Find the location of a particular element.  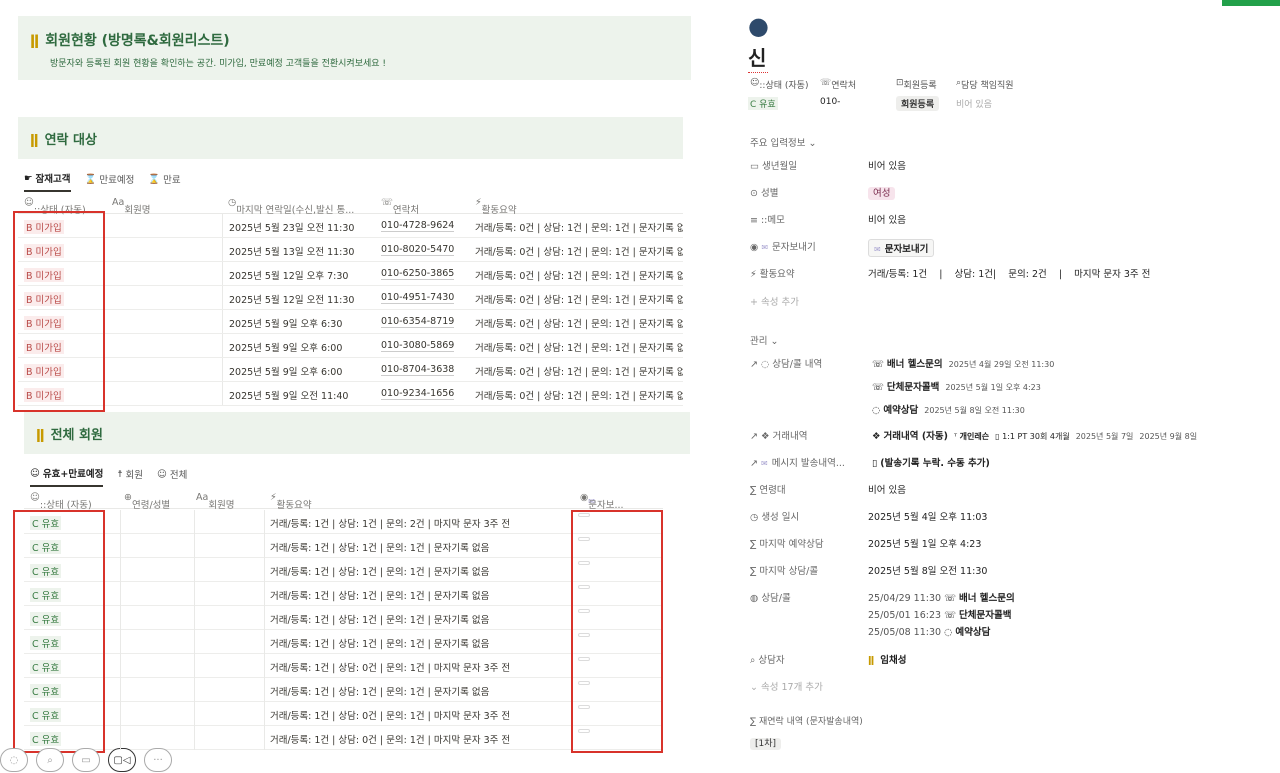

contact-value: 010- is located at coordinates (830, 102).